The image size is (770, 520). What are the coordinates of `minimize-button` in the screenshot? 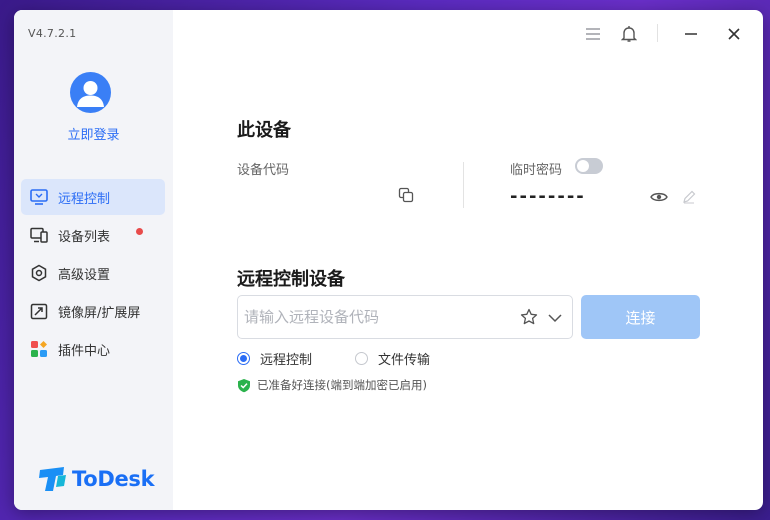 It's located at (691, 34).